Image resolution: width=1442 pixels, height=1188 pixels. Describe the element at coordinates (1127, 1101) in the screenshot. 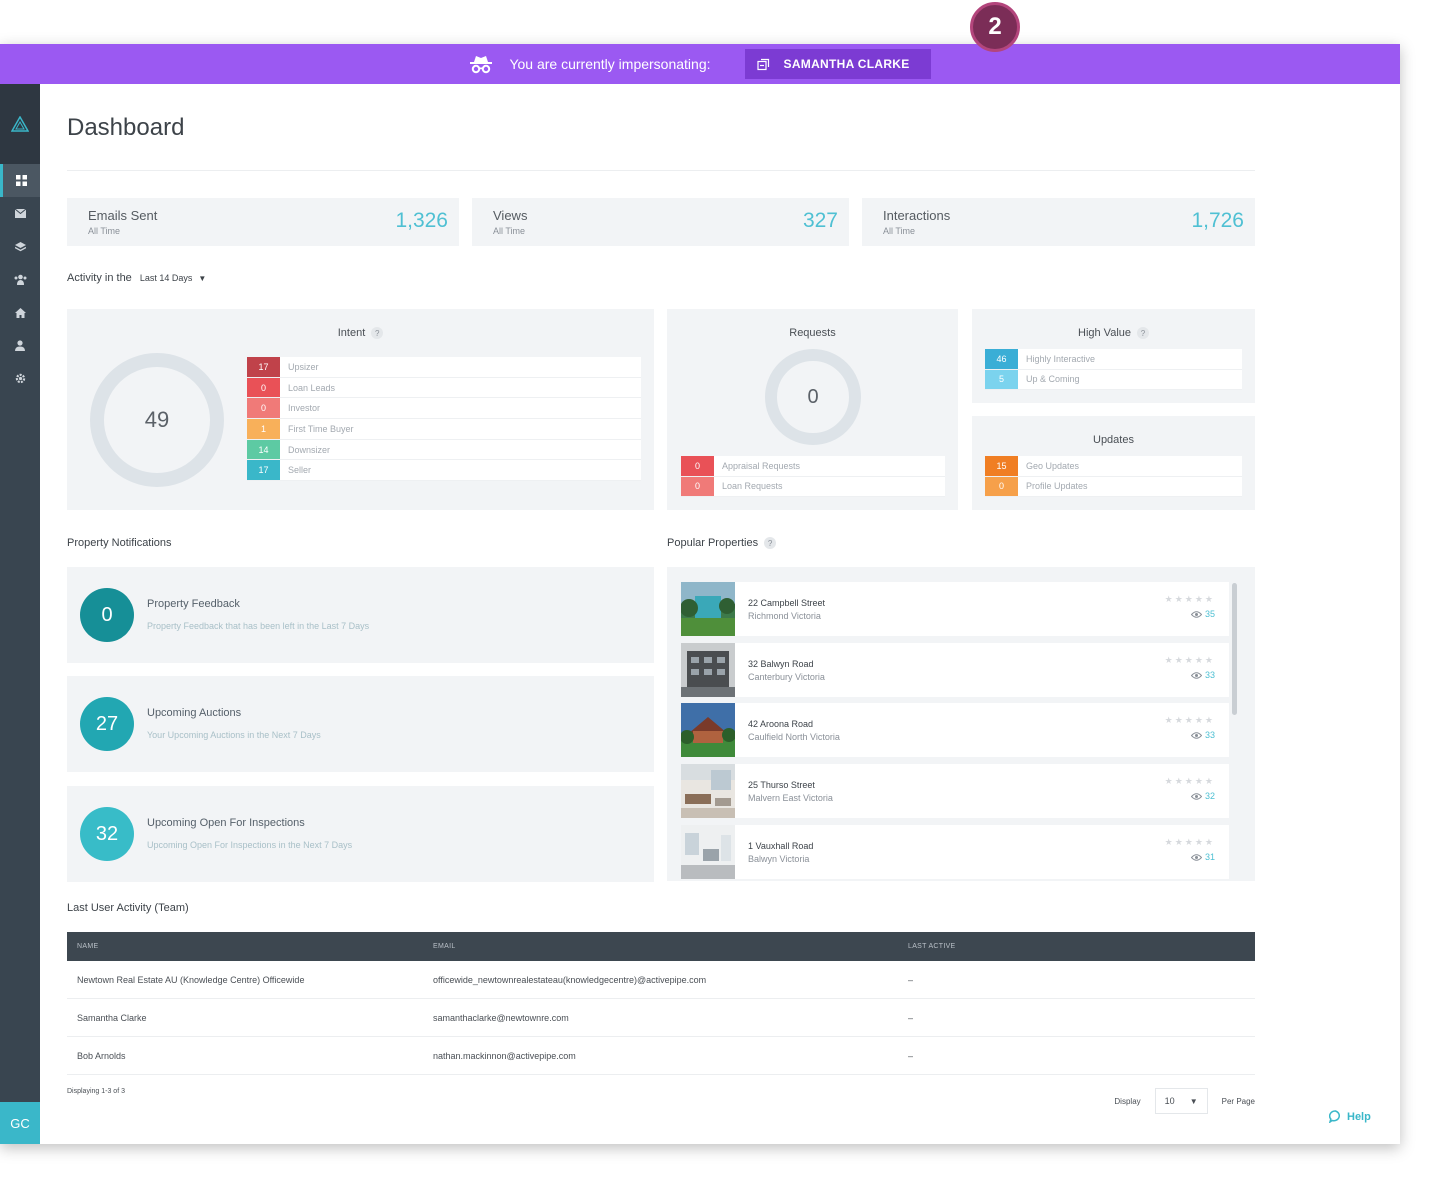

I see `display-label: Display` at that location.